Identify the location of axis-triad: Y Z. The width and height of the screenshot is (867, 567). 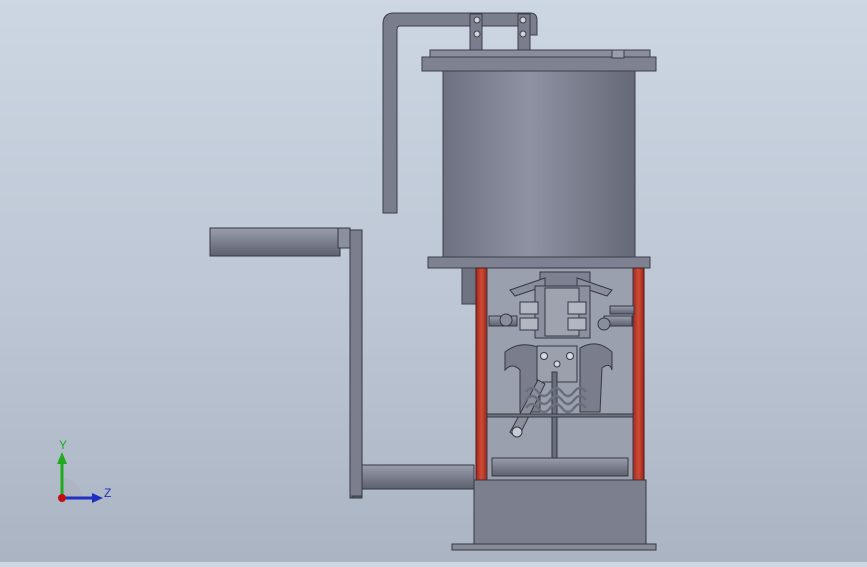
(80, 478).